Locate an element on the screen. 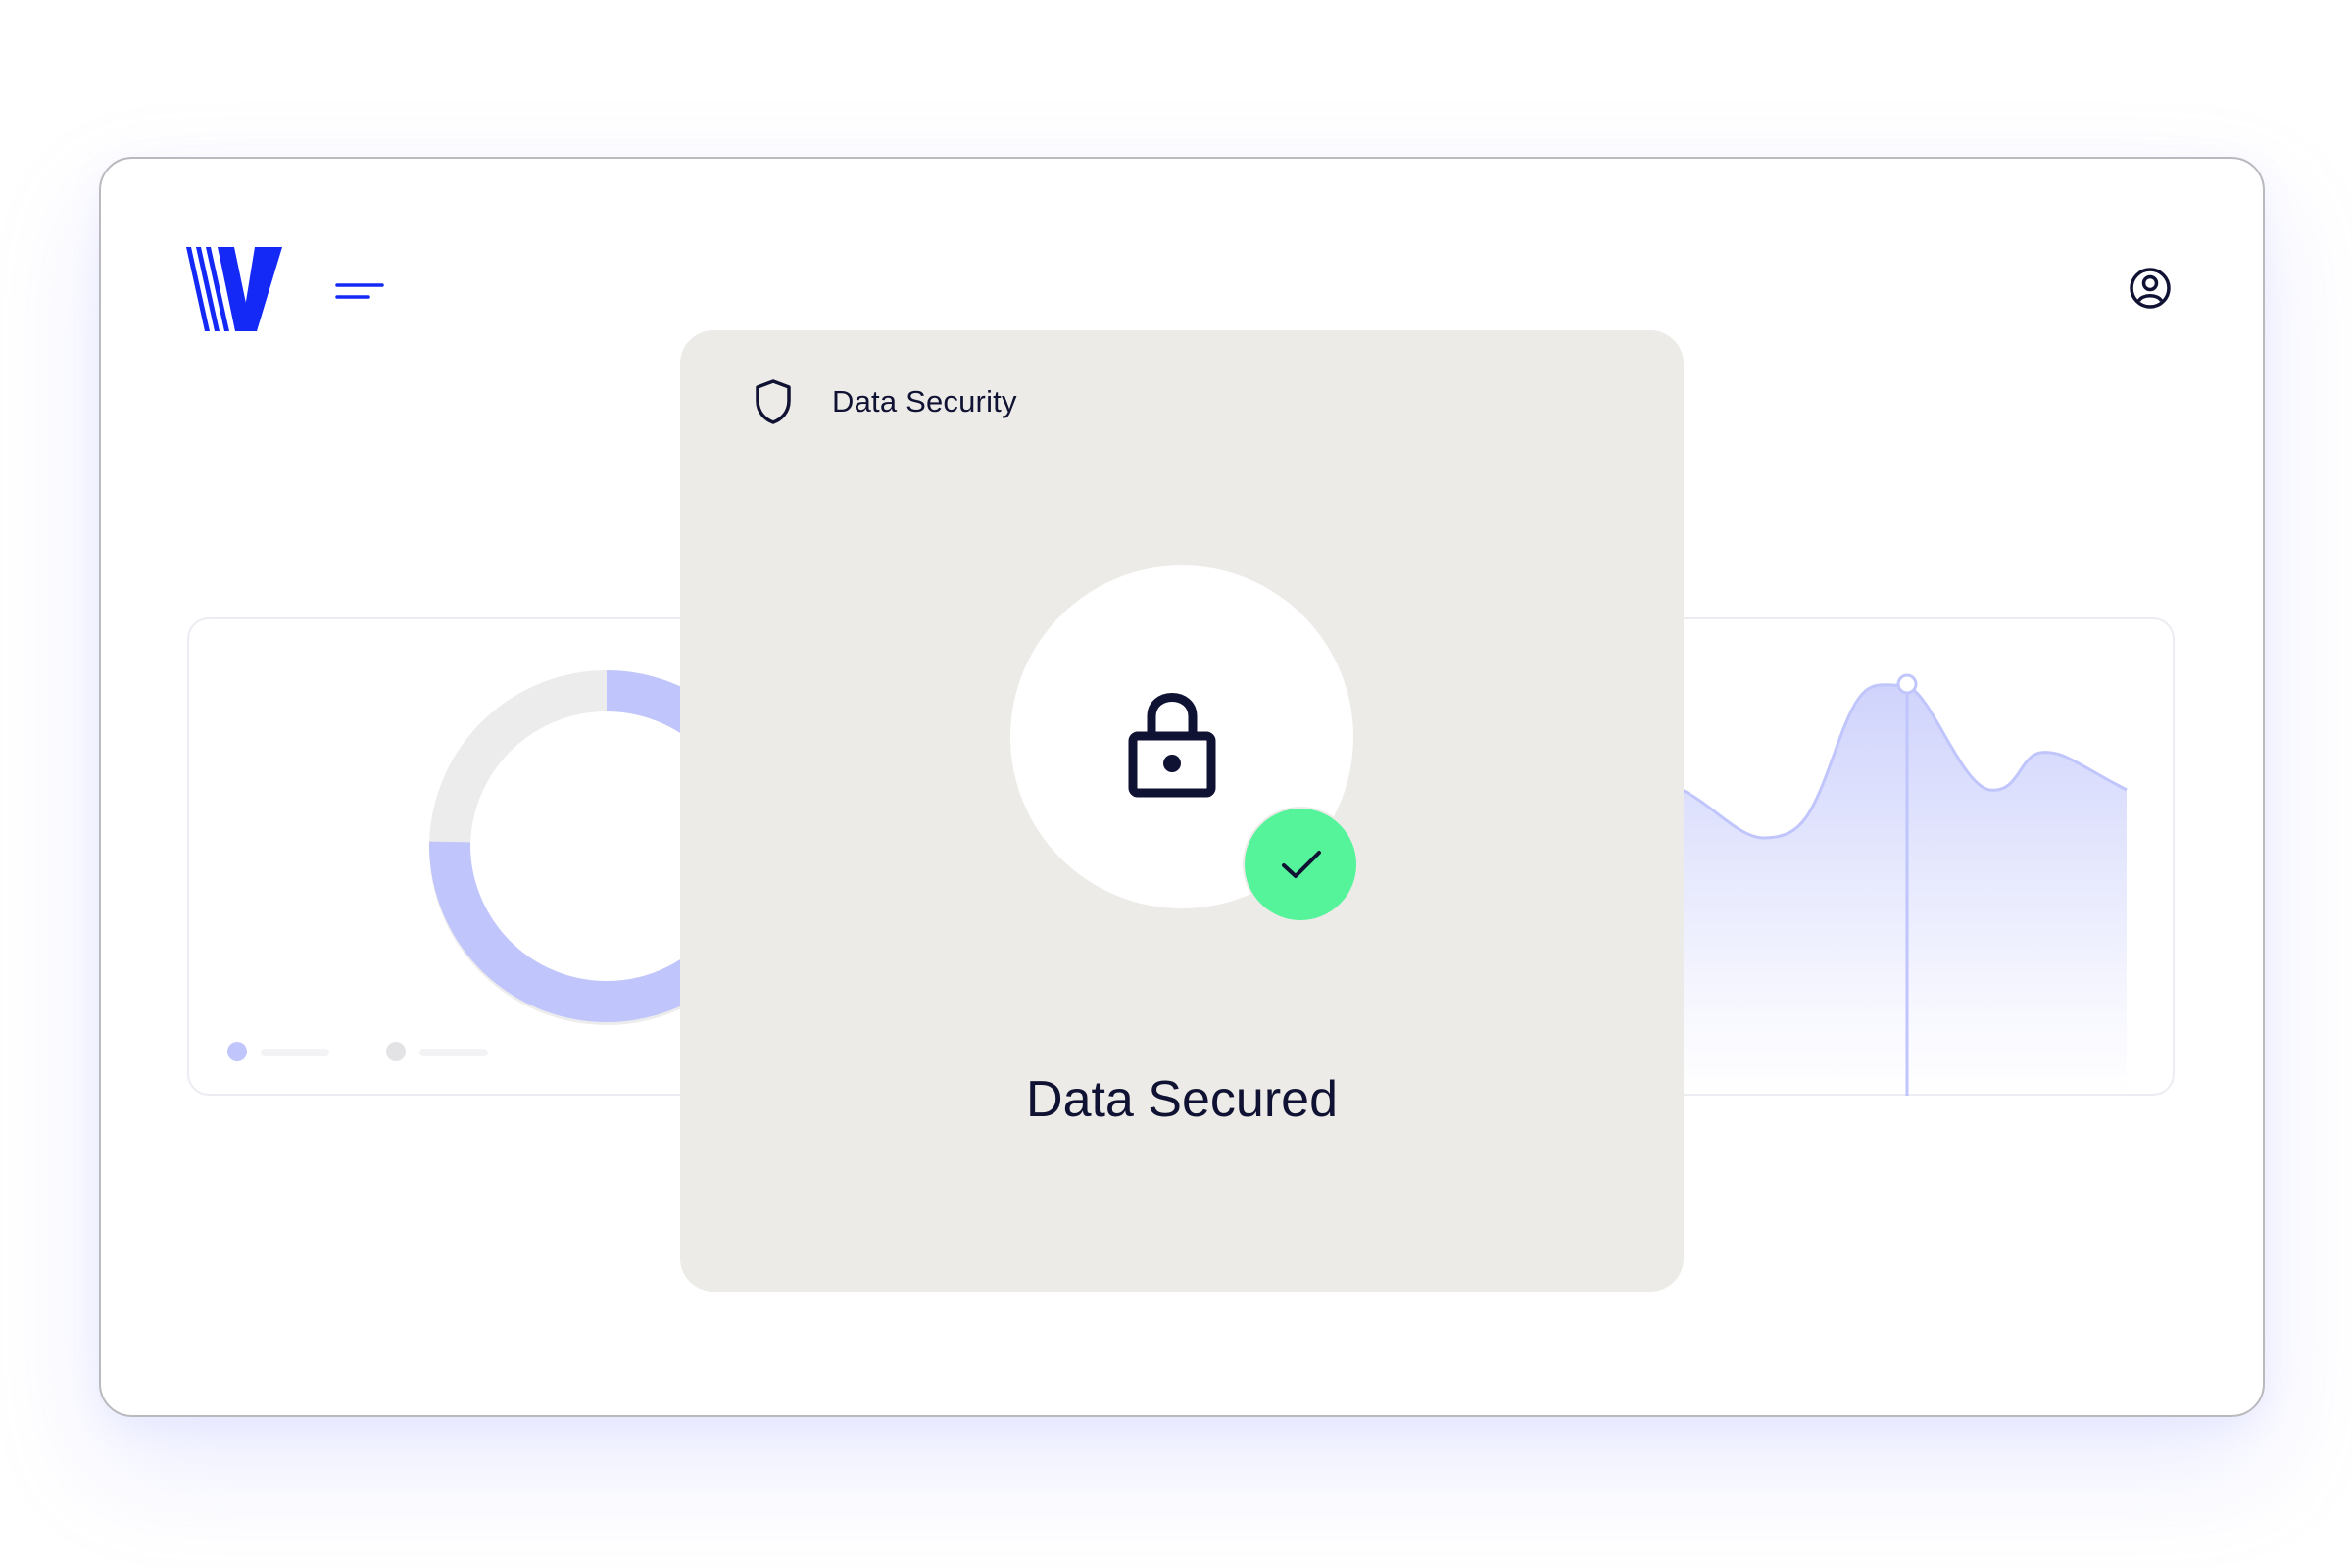 The height and width of the screenshot is (1568, 2352). v-logo-icon is located at coordinates (234, 289).